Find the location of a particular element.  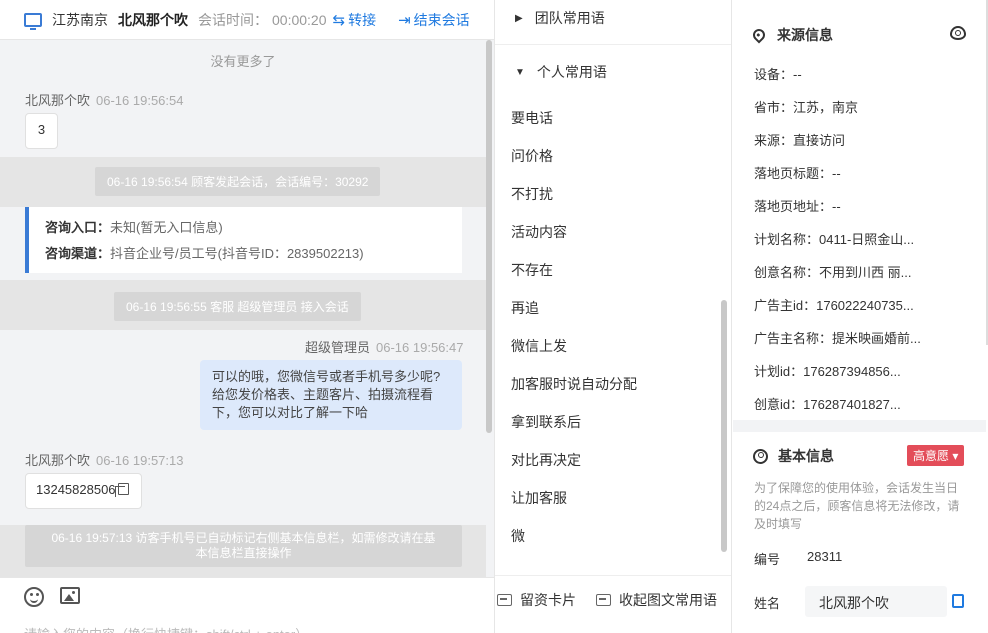

collapse-phrases-button: 收起图文常用语 is located at coordinates (656, 600).